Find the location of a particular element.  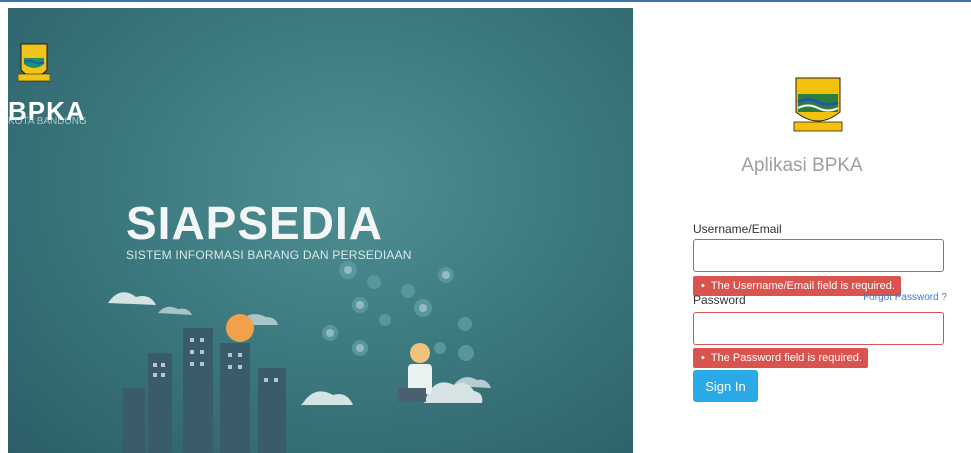

bandung-emblem is located at coordinates (818, 104).